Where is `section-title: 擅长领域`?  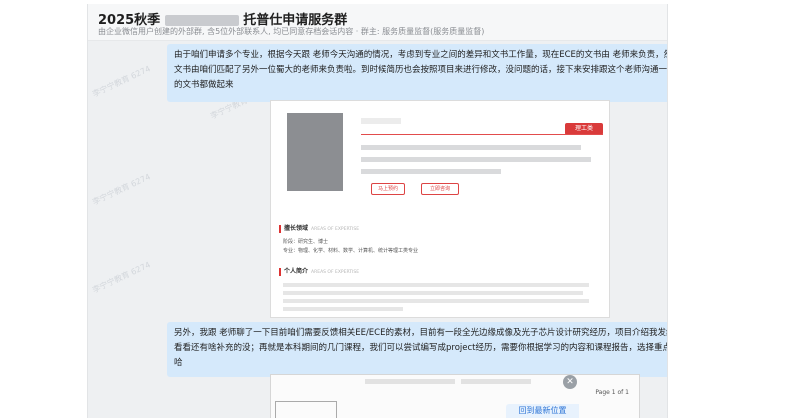
section-title: 擅长领域 is located at coordinates (296, 228).